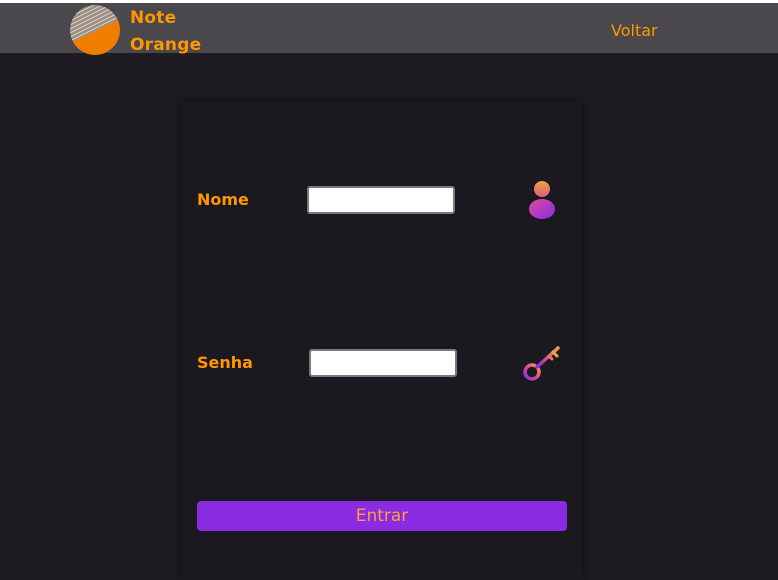 This screenshot has width=778, height=580. What do you see at coordinates (381, 200) in the screenshot?
I see `name-input` at bounding box center [381, 200].